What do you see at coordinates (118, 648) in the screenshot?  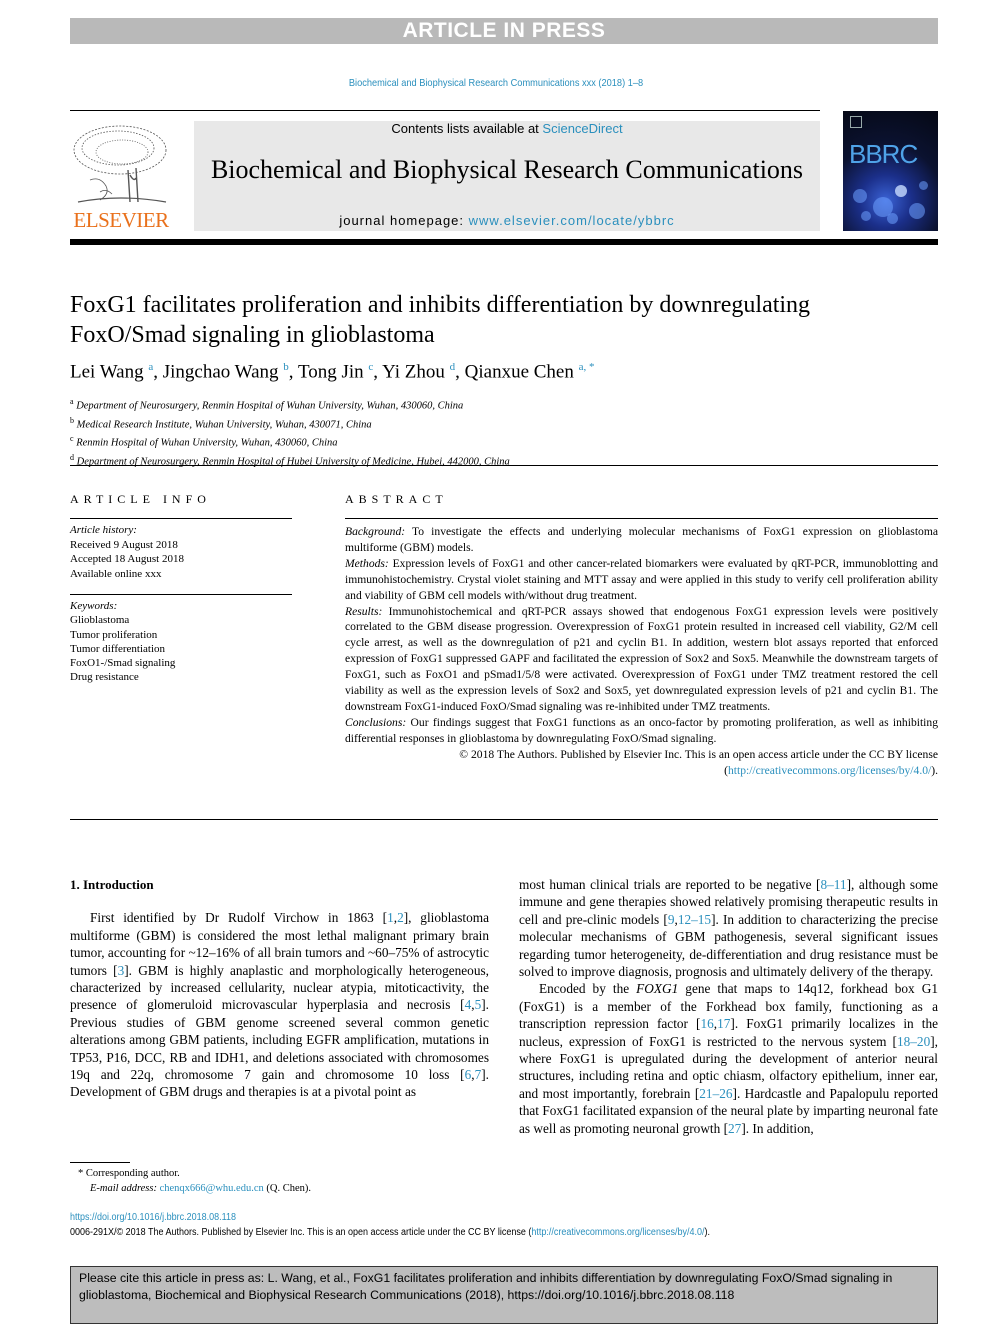 I see `keyword-item: Tumor differentiation` at bounding box center [118, 648].